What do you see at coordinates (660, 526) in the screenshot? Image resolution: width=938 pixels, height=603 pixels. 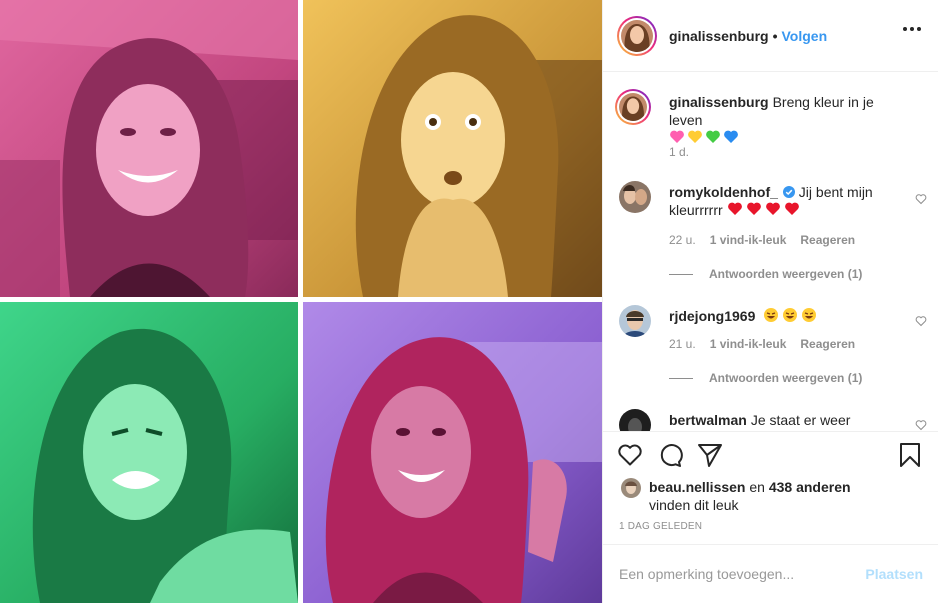 I see `post-timestamp: 1 DAG GELEDEN` at bounding box center [660, 526].